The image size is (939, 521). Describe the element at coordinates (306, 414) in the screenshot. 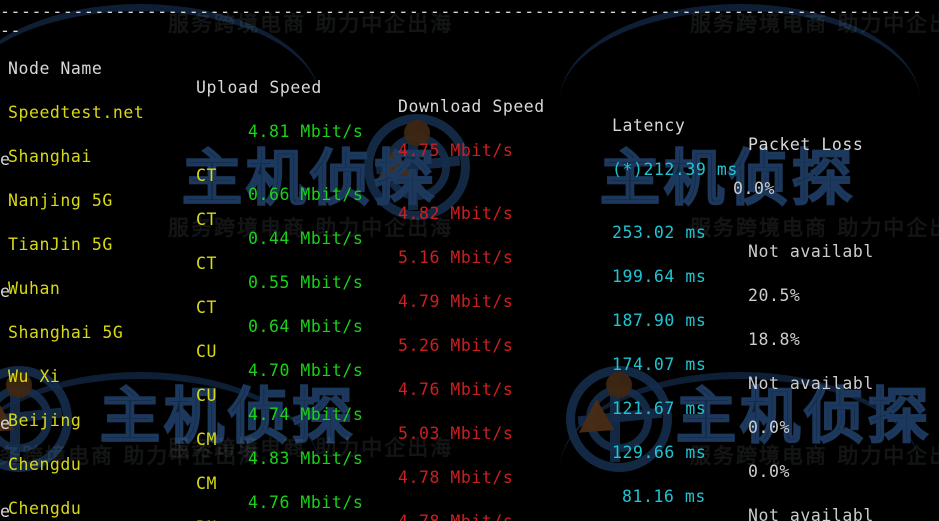

I see `cell-upload-speed: 4.74 Mbit/s` at that location.